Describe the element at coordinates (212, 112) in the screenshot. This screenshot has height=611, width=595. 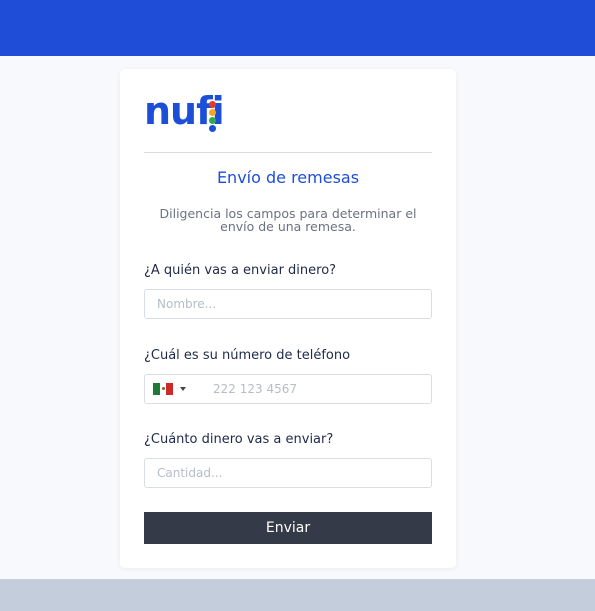
I see `logo-dot-orange` at that location.